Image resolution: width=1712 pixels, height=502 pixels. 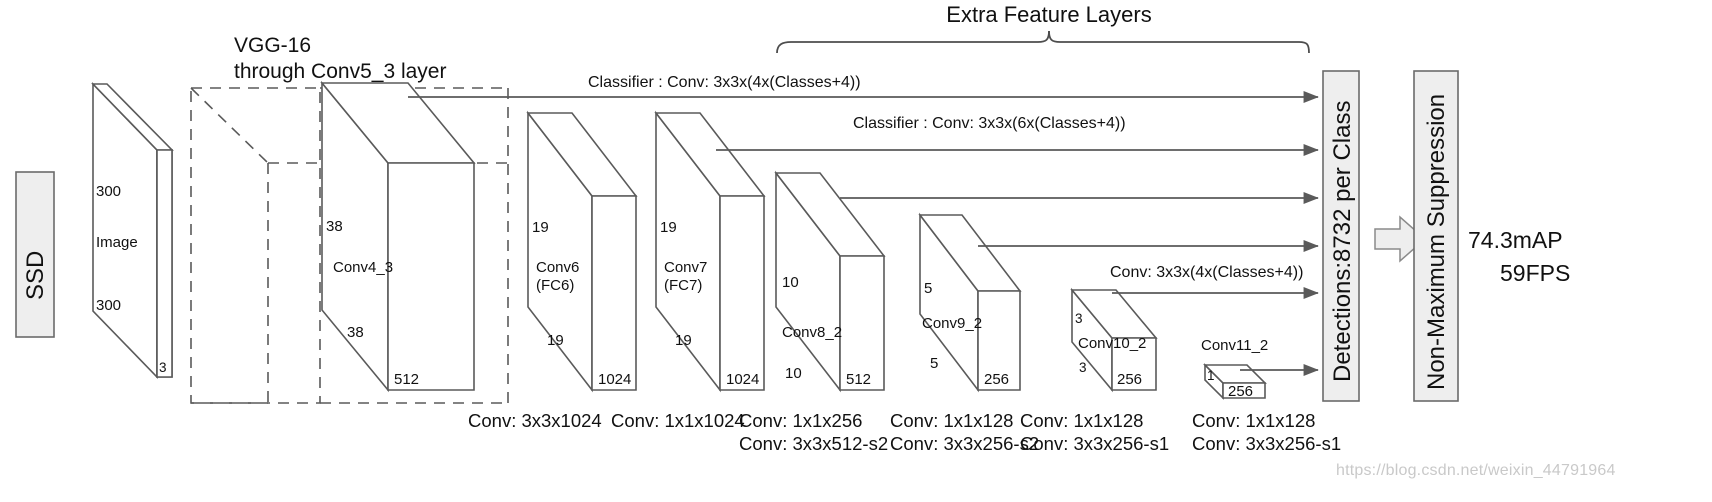 I want to click on conv6-name-line2: (FC6), so click(x=555, y=285).